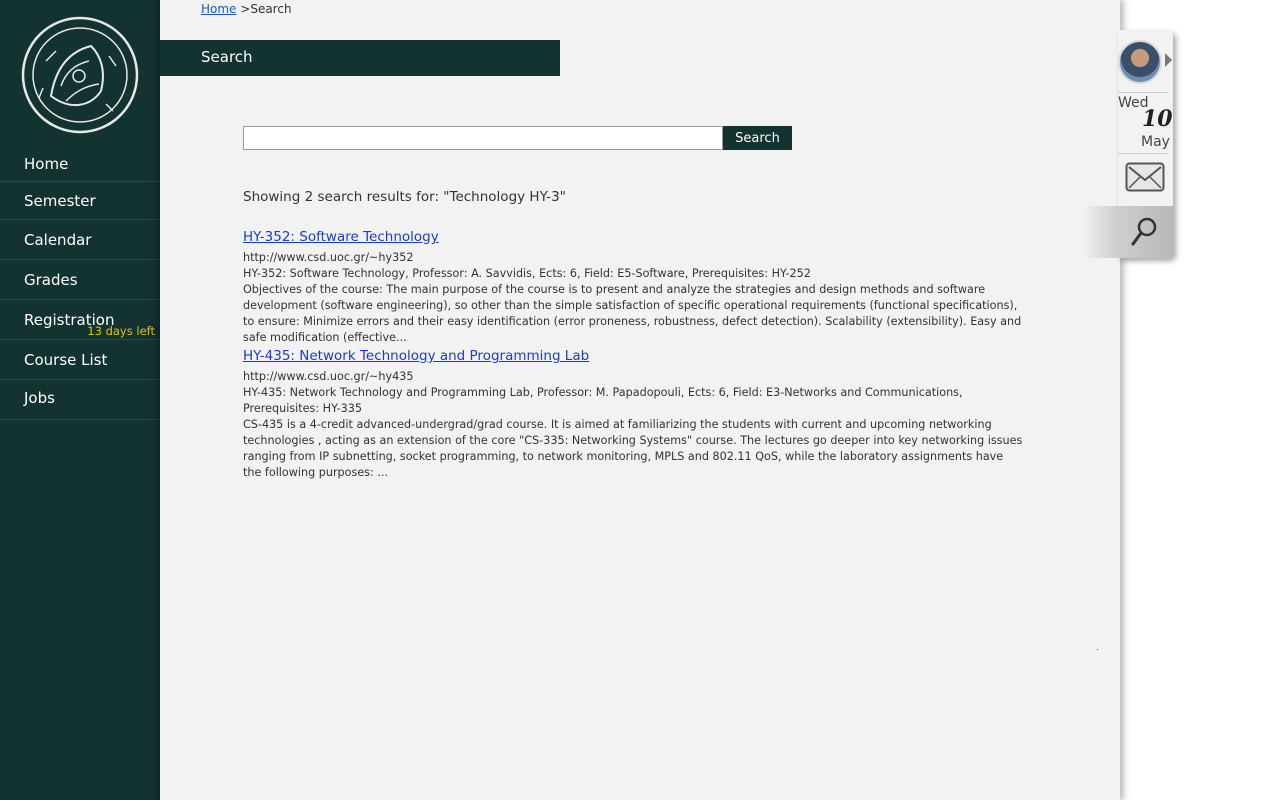 This screenshot has height=800, width=1280. What do you see at coordinates (80, 280) in the screenshot?
I see `sidebar-item-grades: Grades` at bounding box center [80, 280].